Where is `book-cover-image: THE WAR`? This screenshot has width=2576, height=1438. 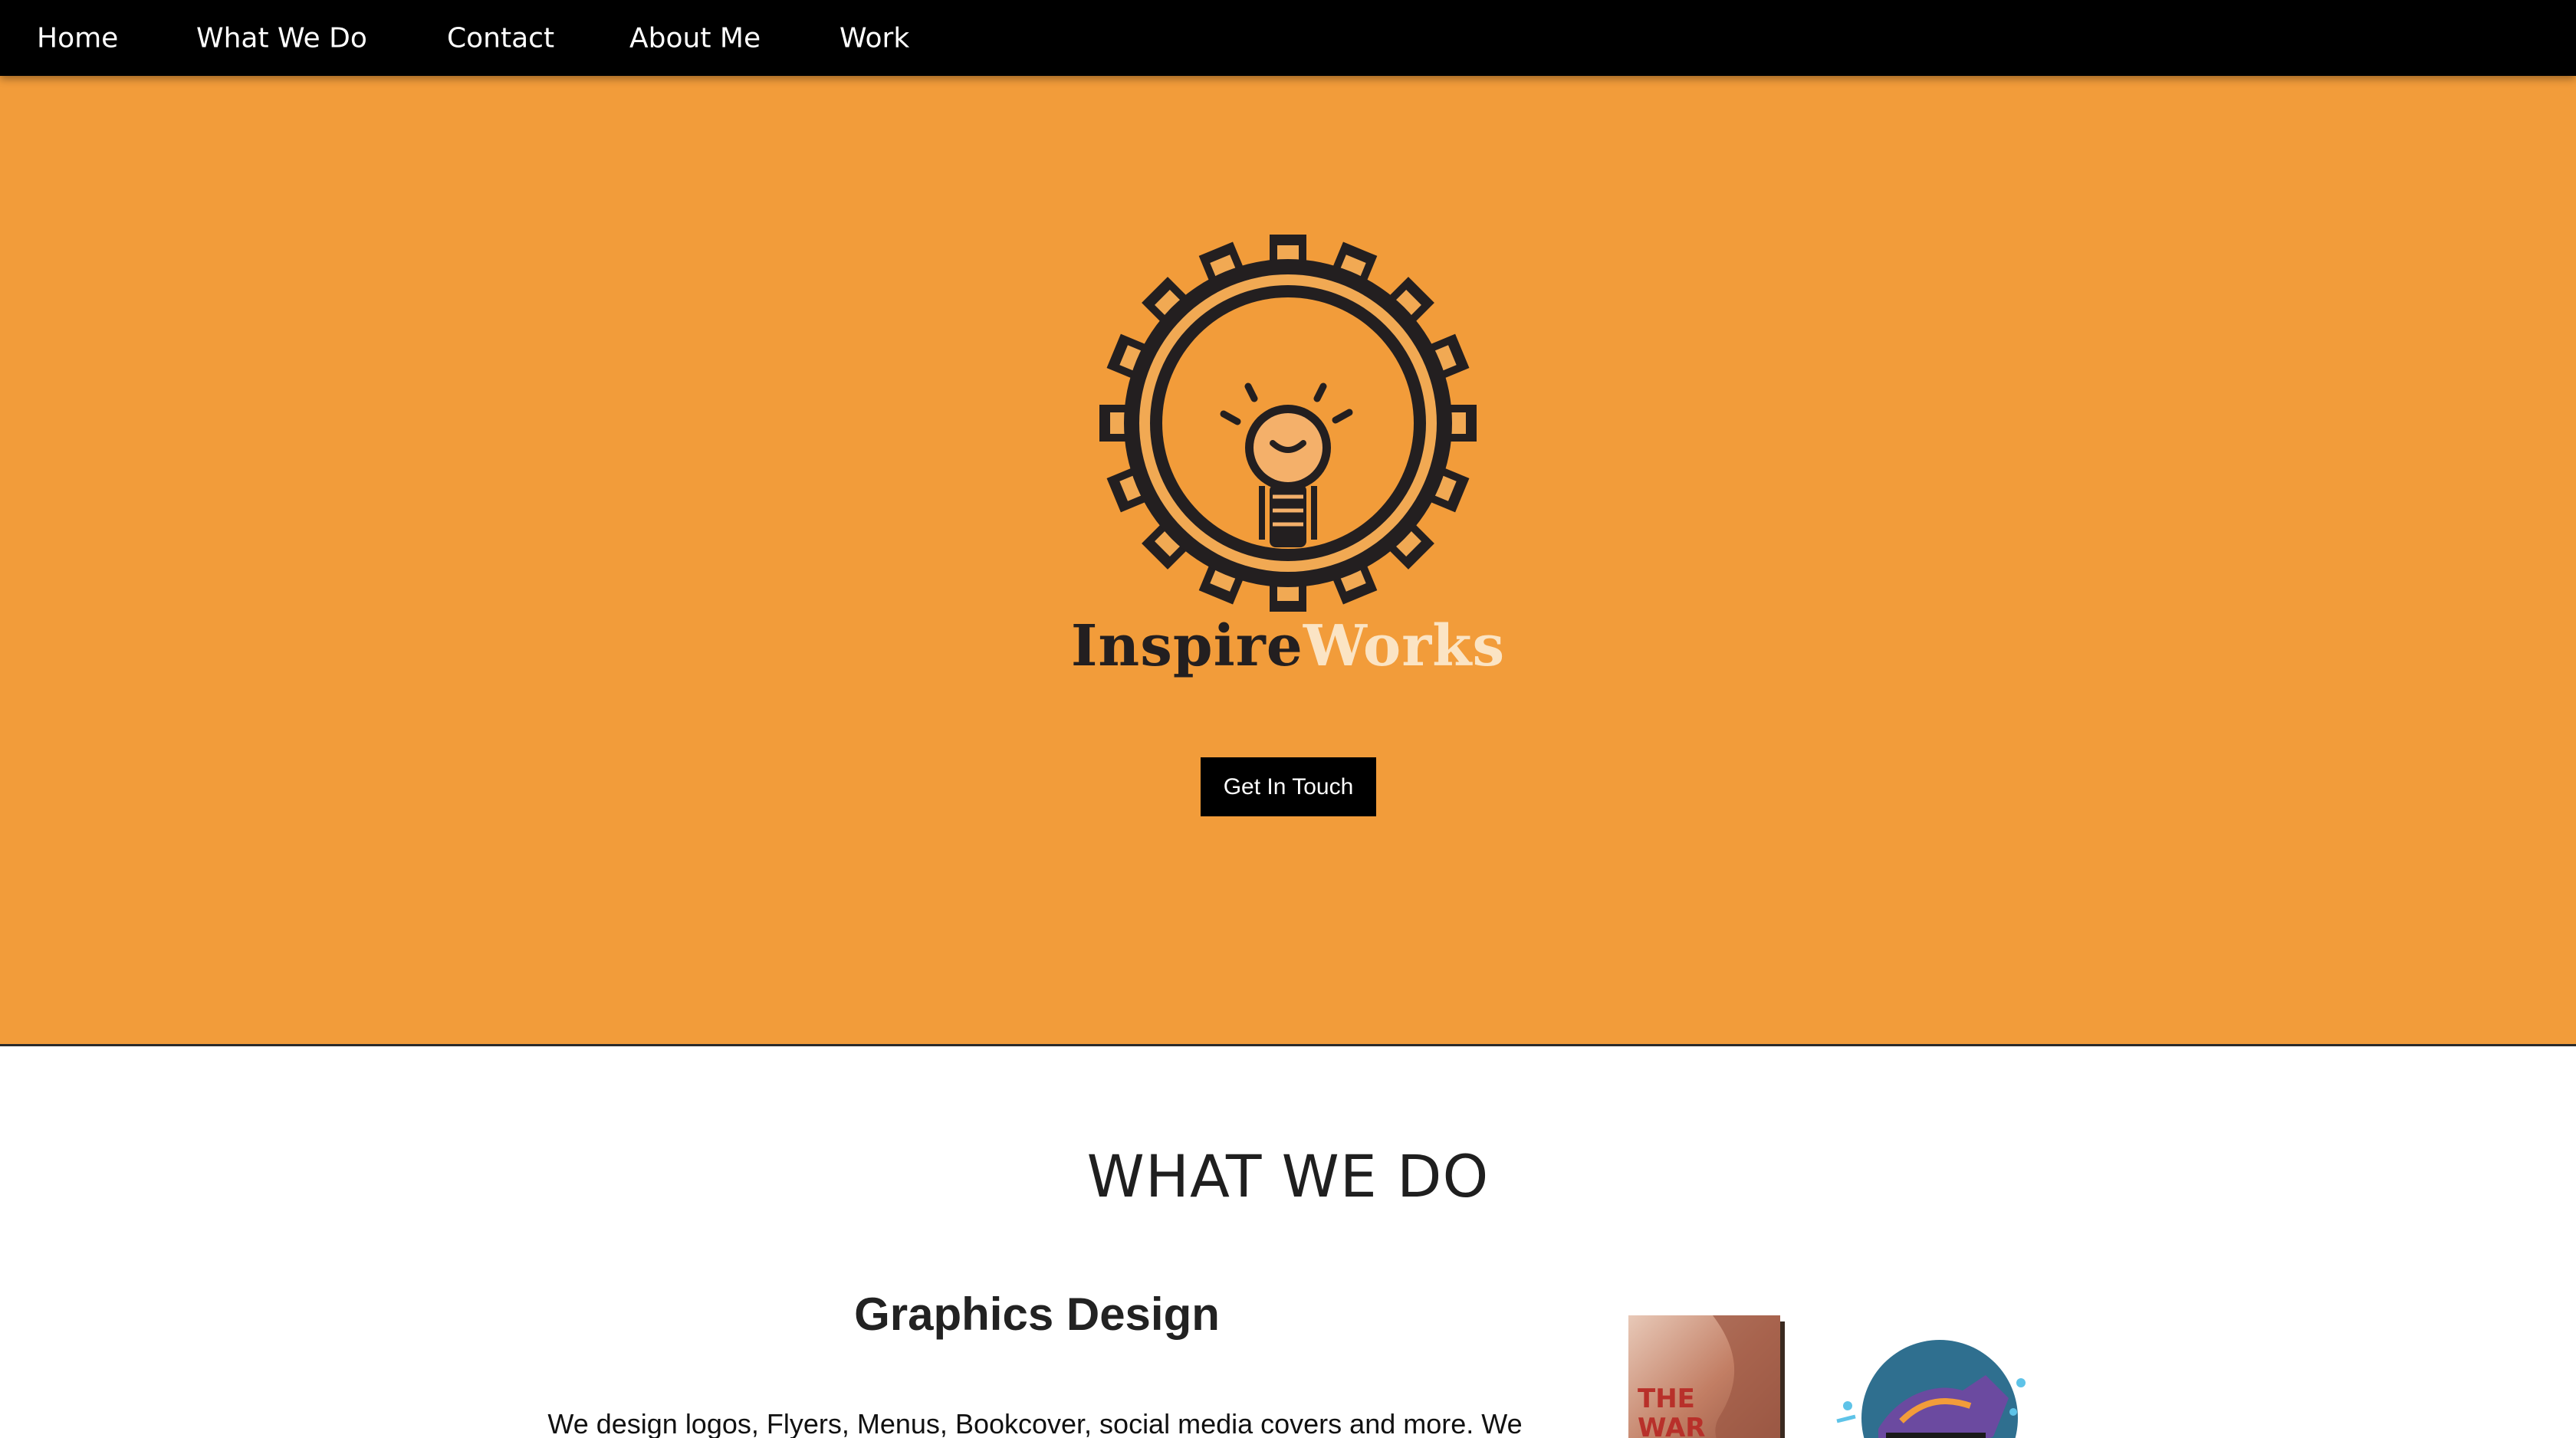 book-cover-image: THE WAR is located at coordinates (1709, 1376).